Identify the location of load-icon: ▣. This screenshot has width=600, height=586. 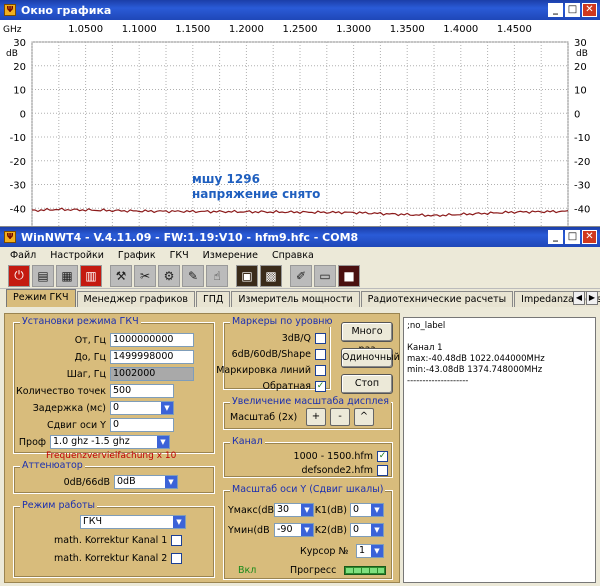
(247, 275).